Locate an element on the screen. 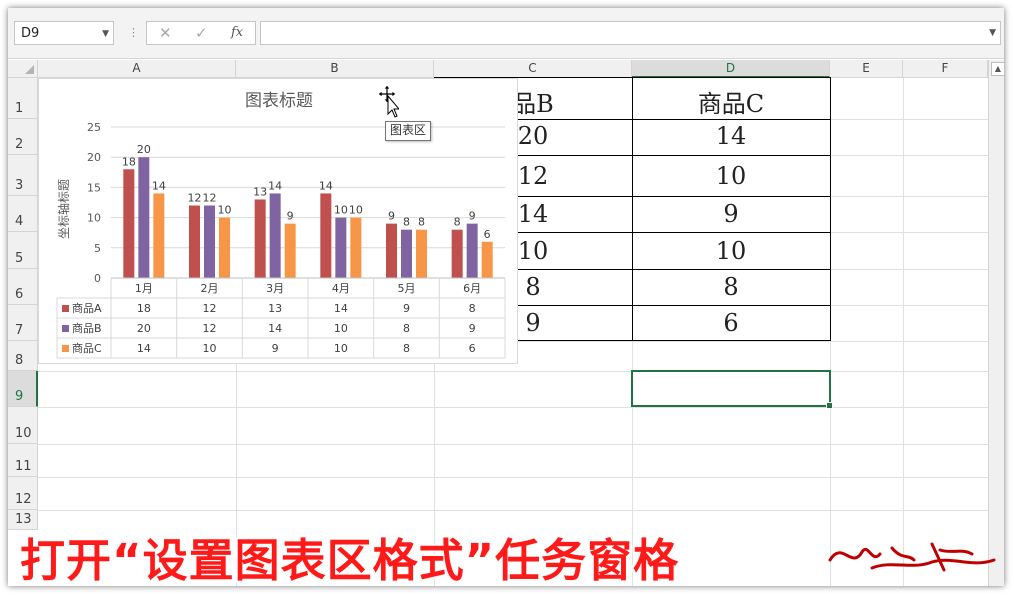 The width and height of the screenshot is (1014, 598). column-header-b: B is located at coordinates (335, 69).